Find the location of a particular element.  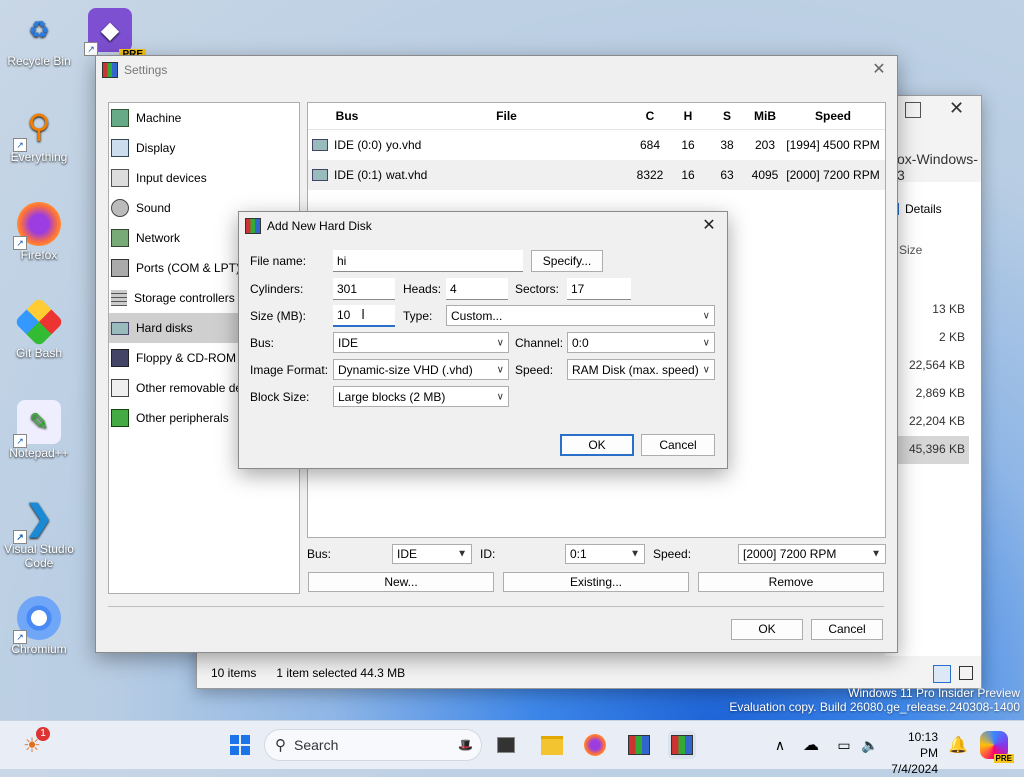

dialog-title: Add New Hard Disk is located at coordinates (319, 226).